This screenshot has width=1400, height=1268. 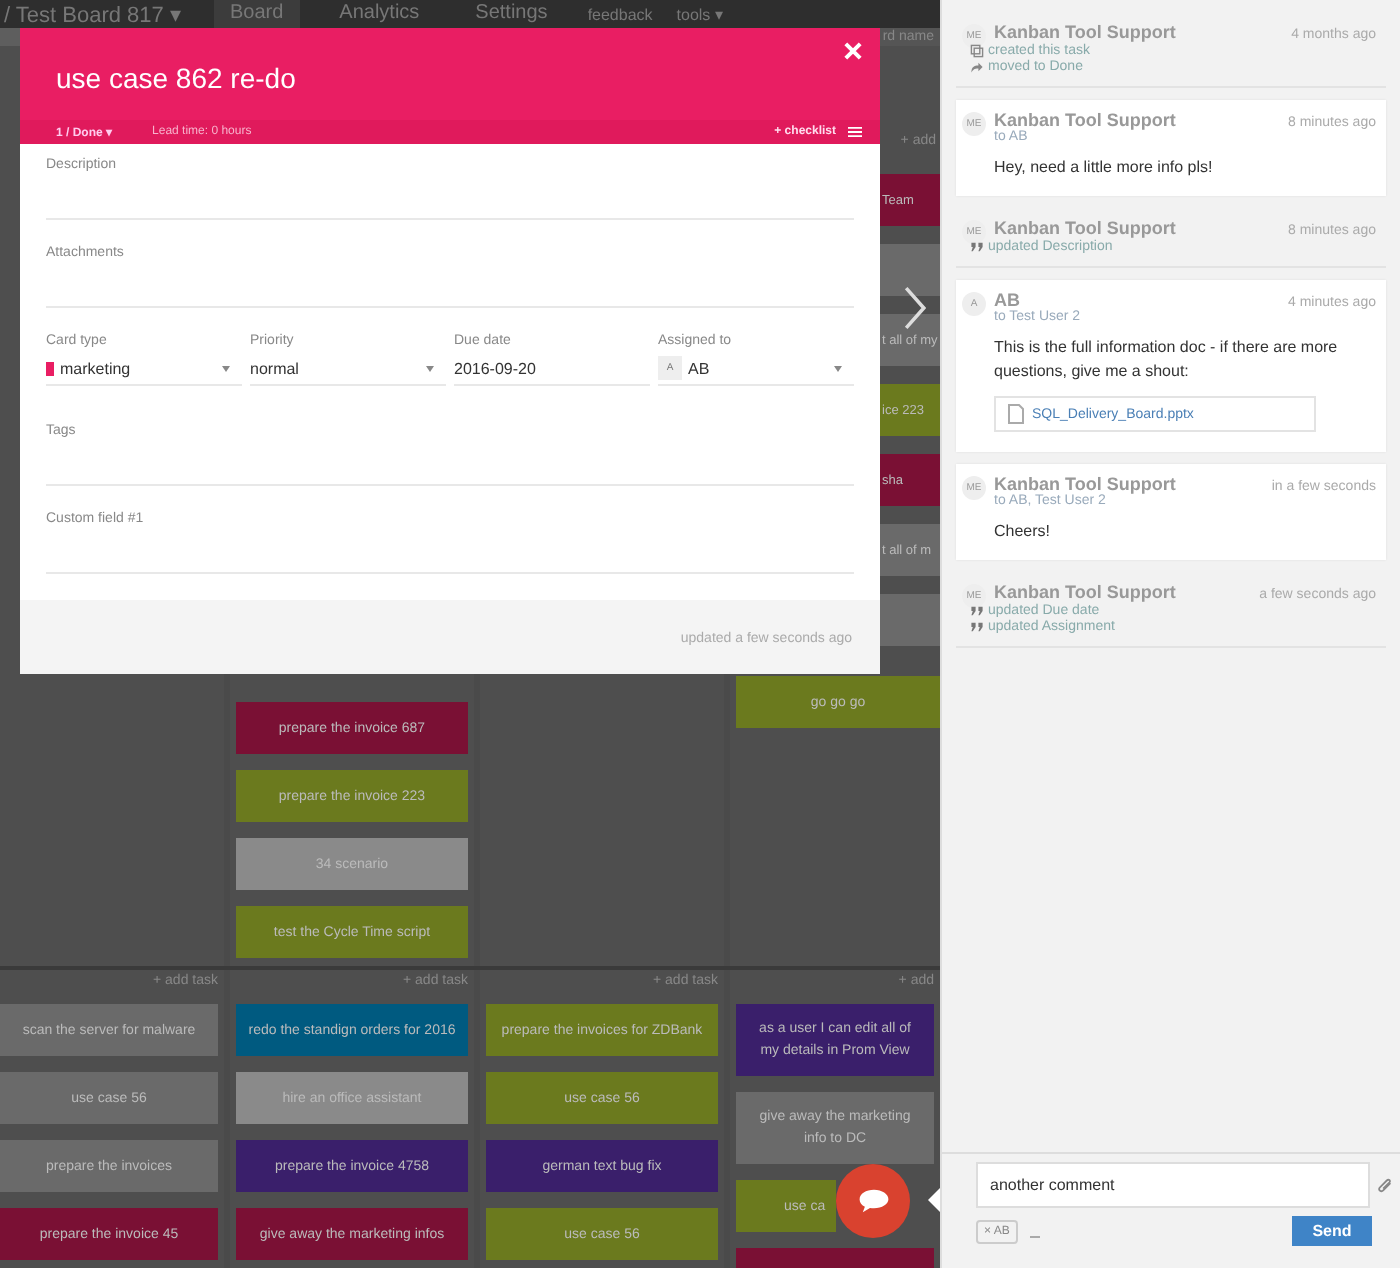 I want to click on menu-icon, so click(x=855, y=132).